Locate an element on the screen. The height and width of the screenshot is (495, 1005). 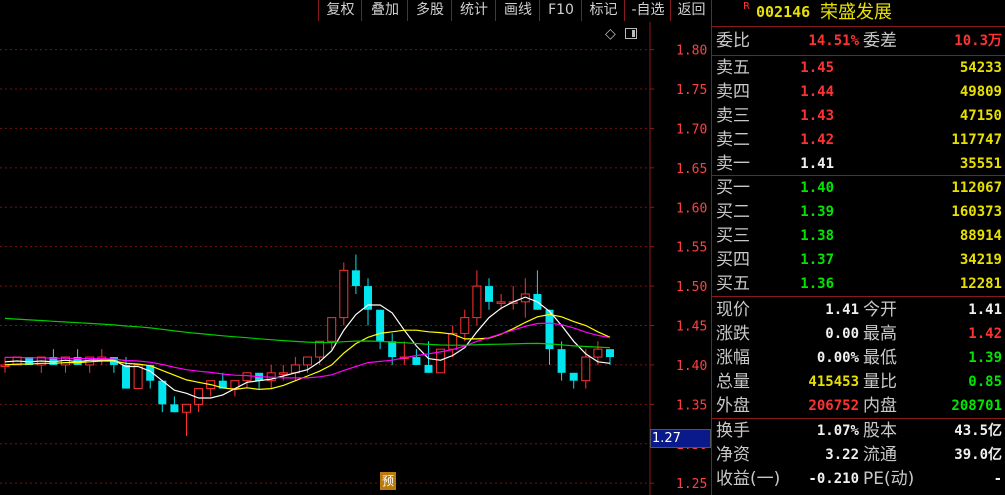
bid-price: 1.36 is located at coordinates (817, 284).